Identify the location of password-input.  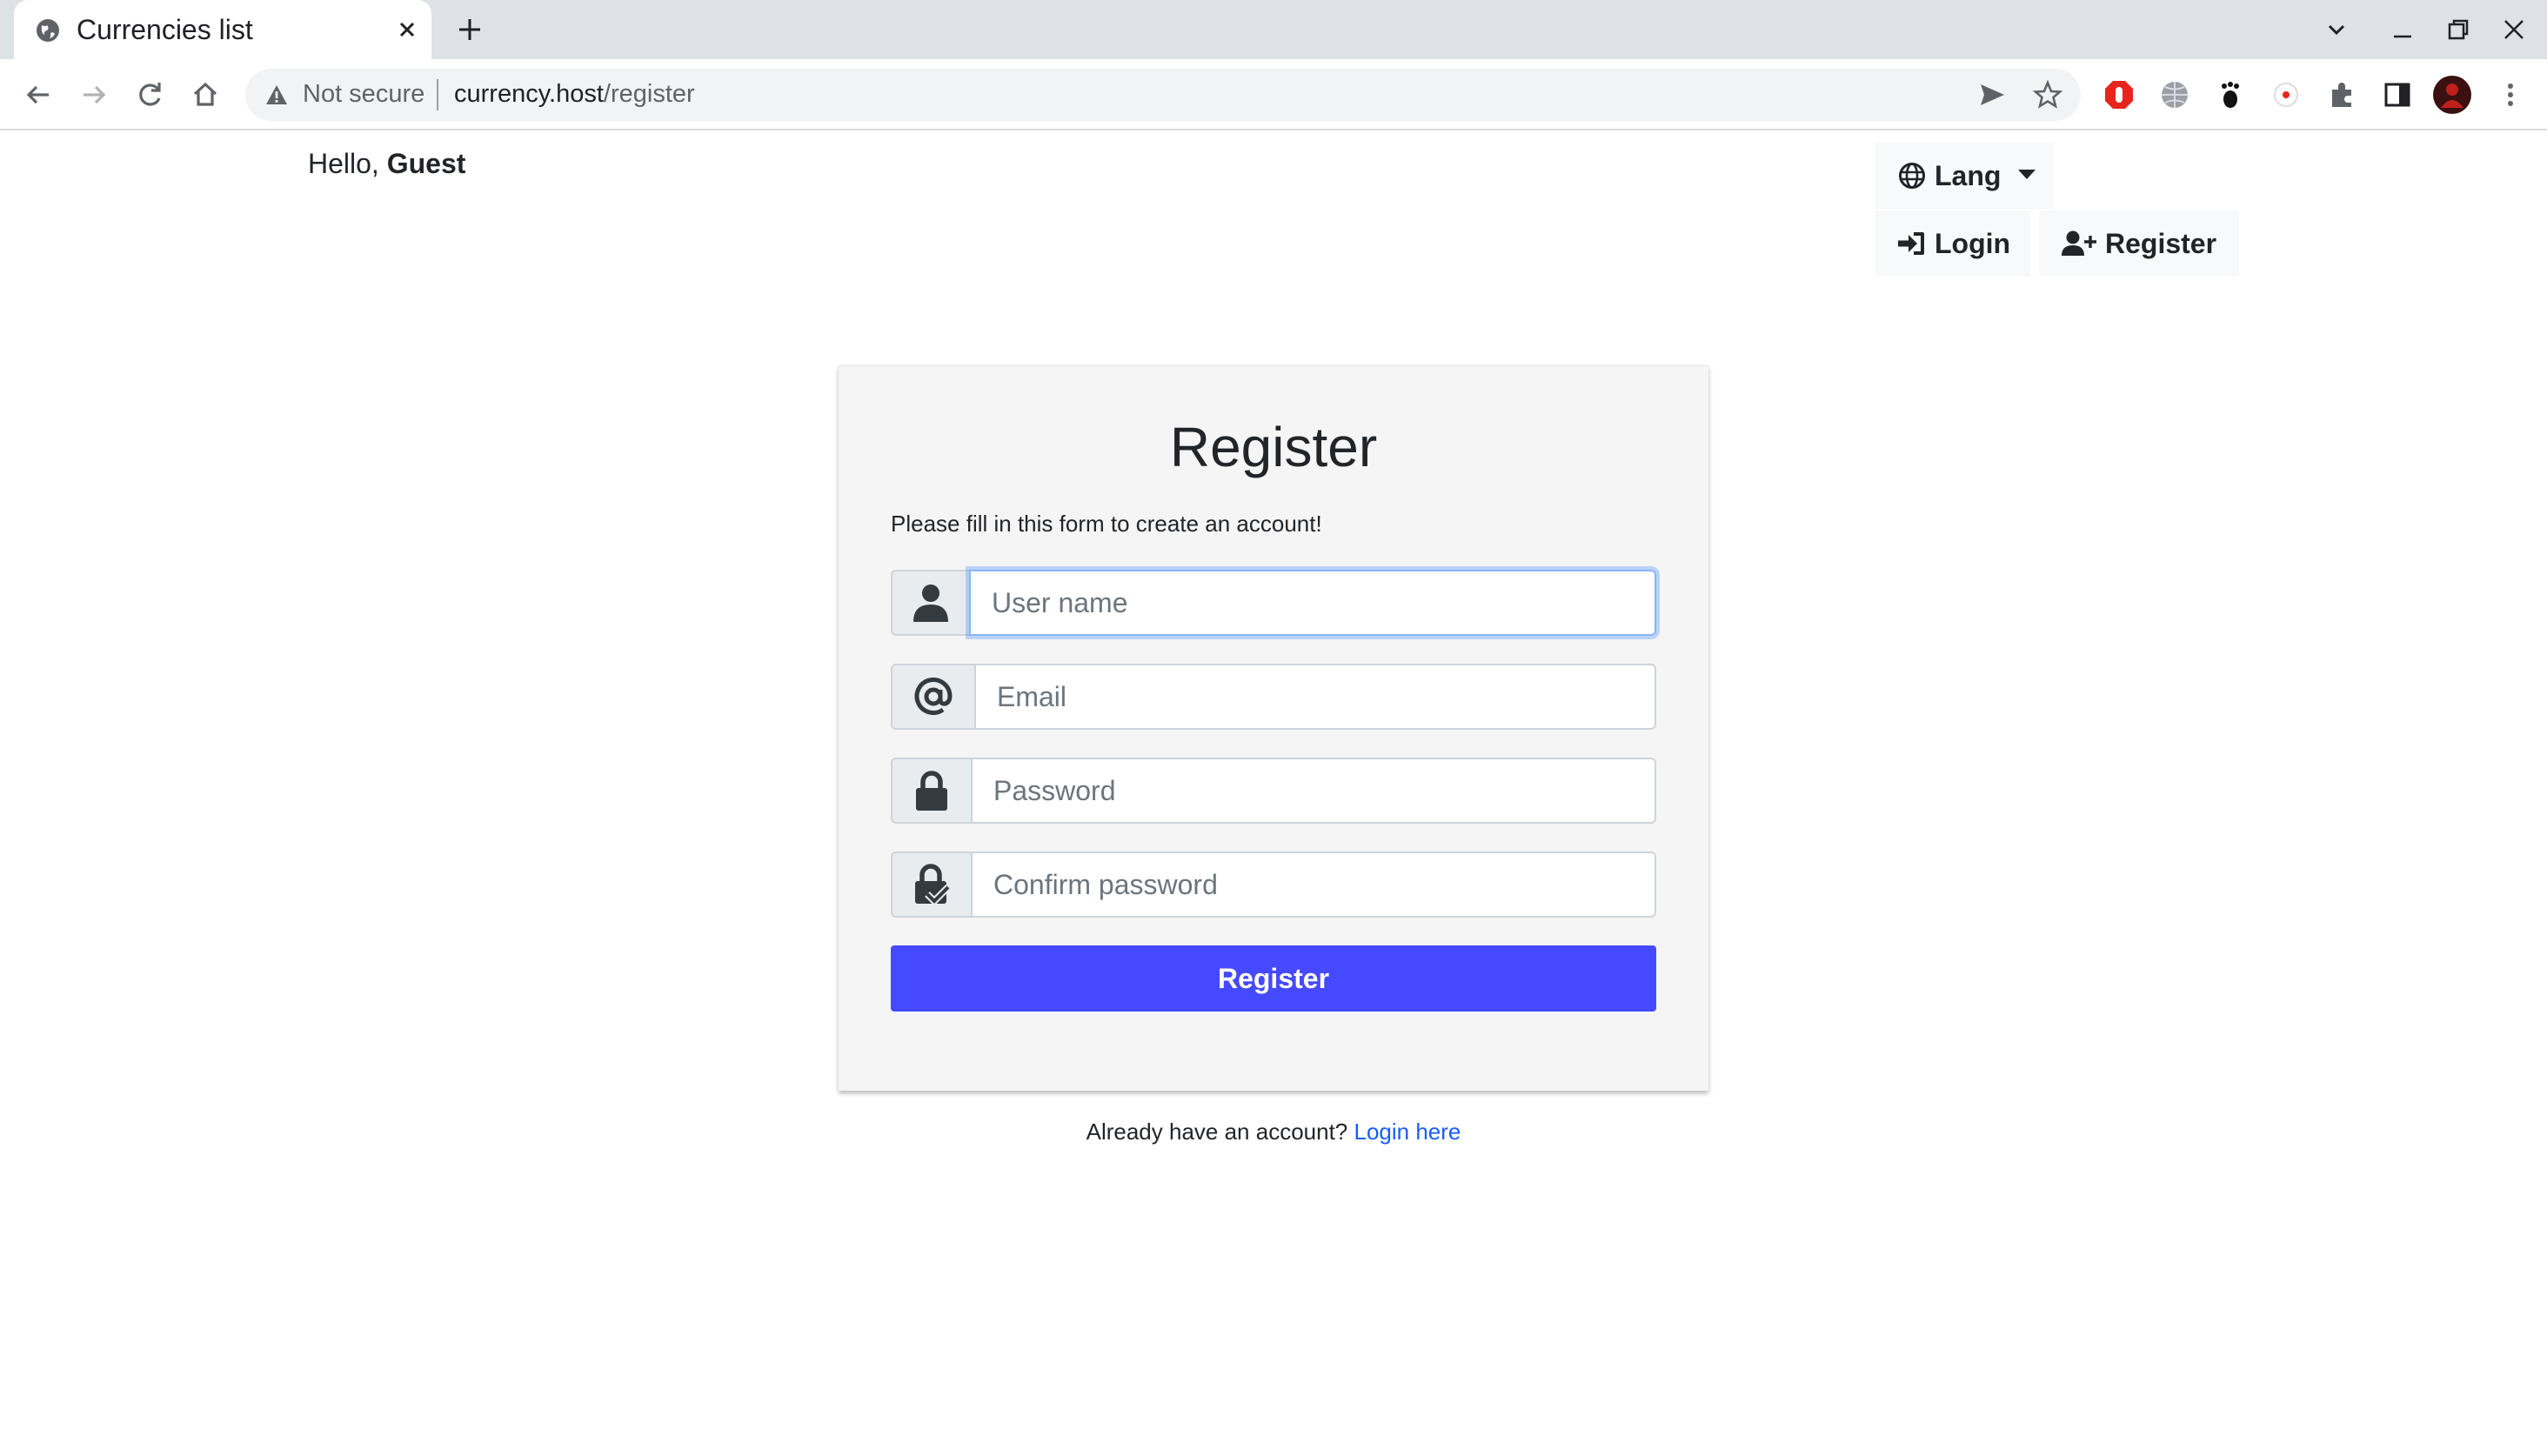
(1313, 791).